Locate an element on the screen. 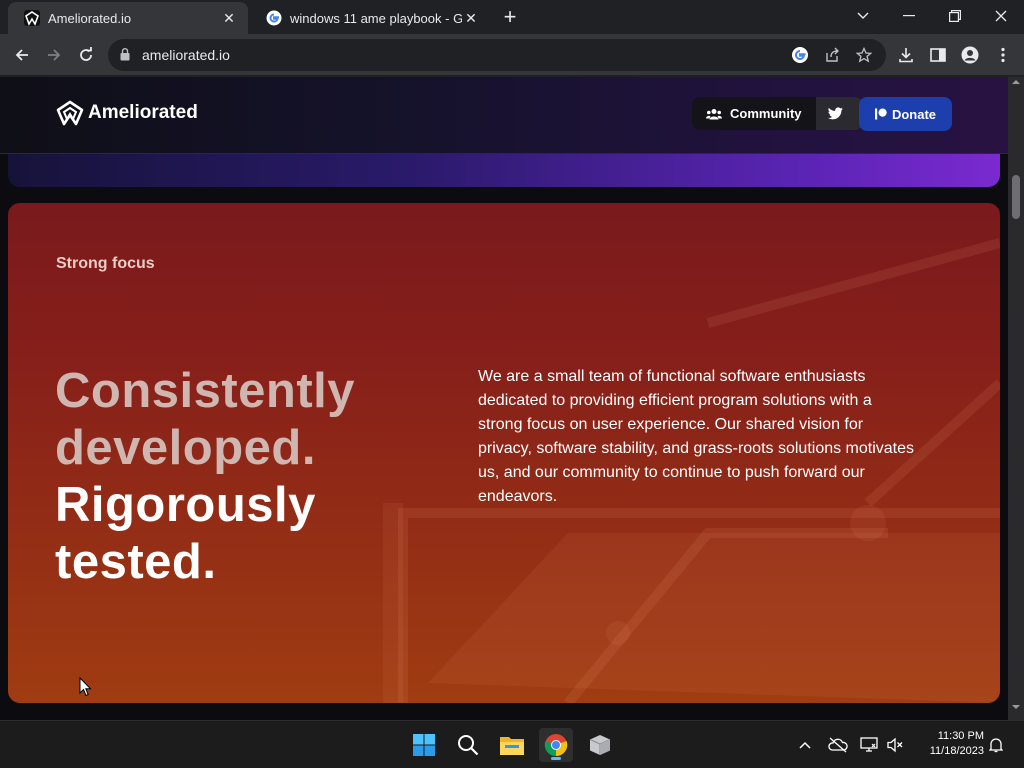  tab-search-icon is located at coordinates (863, 16).